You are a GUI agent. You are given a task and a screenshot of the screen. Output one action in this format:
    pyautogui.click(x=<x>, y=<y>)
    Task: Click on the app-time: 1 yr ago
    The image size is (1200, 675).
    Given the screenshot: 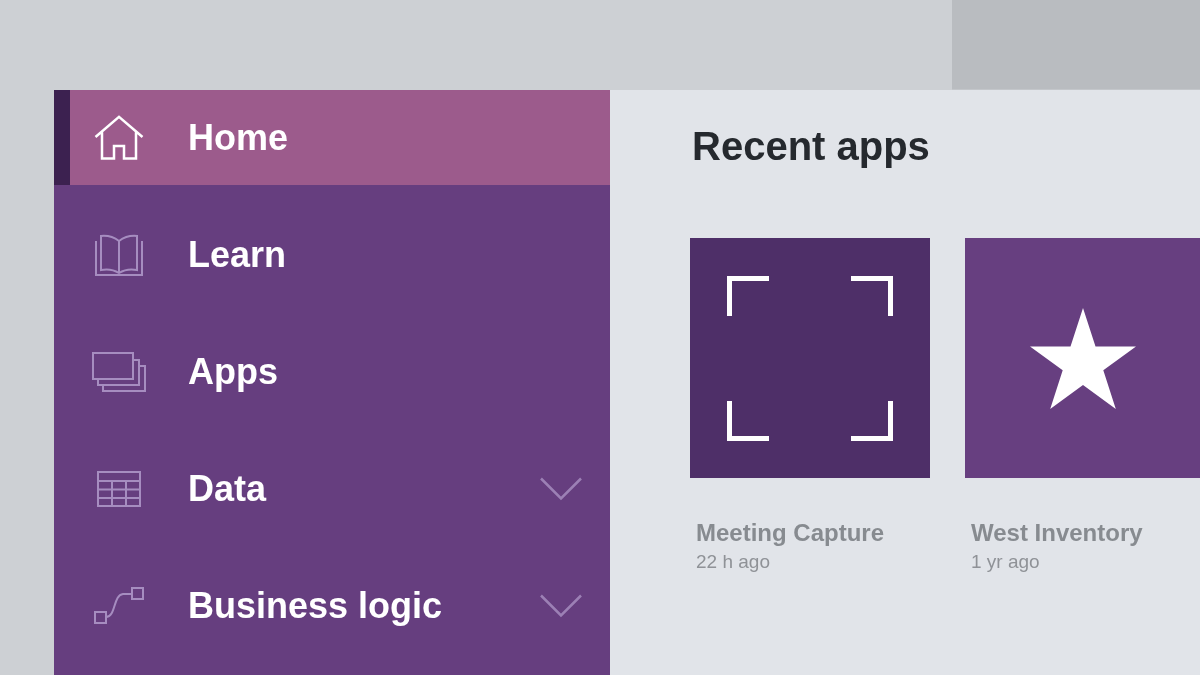 What is the action you would take?
    pyautogui.click(x=1005, y=562)
    